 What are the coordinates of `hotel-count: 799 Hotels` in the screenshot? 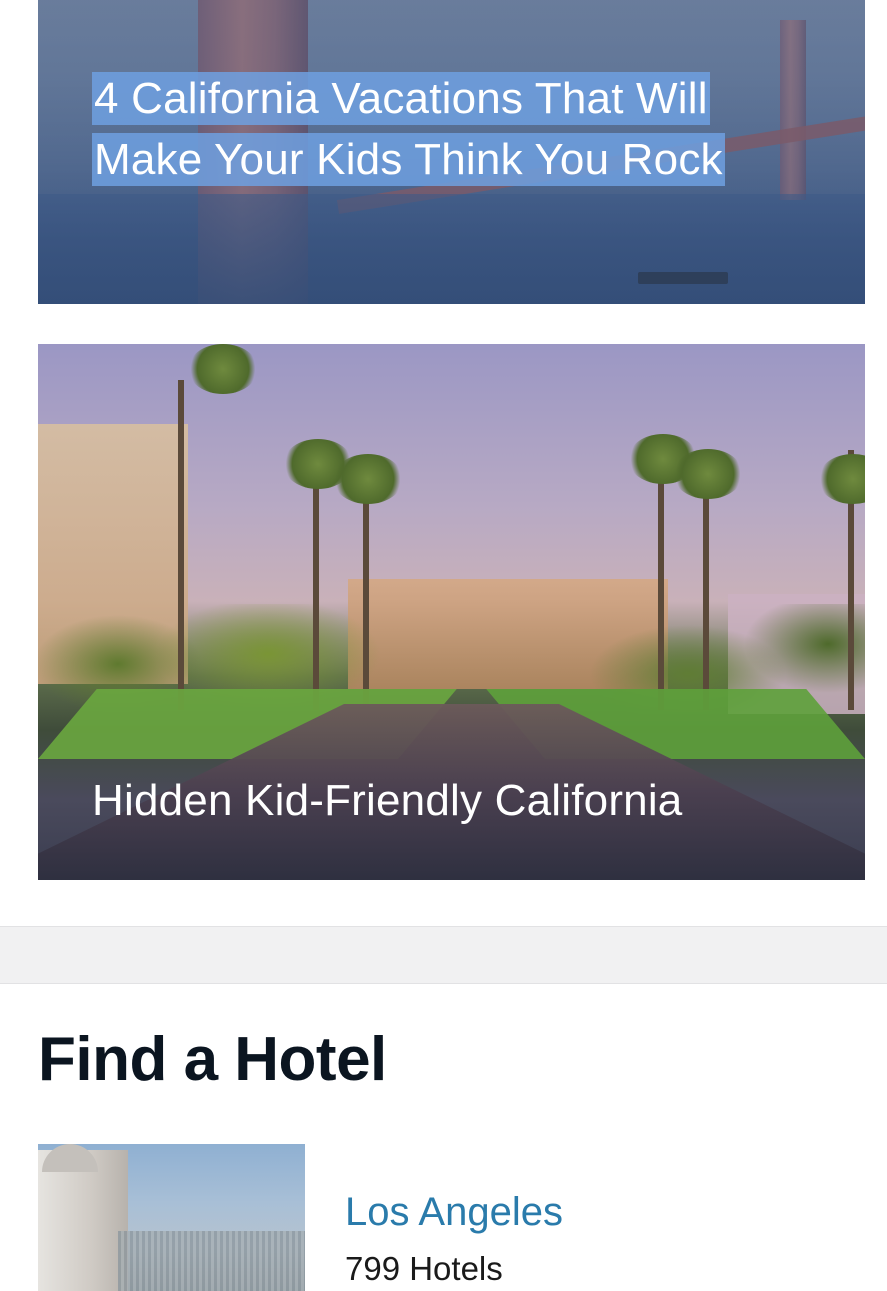 It's located at (424, 1268).